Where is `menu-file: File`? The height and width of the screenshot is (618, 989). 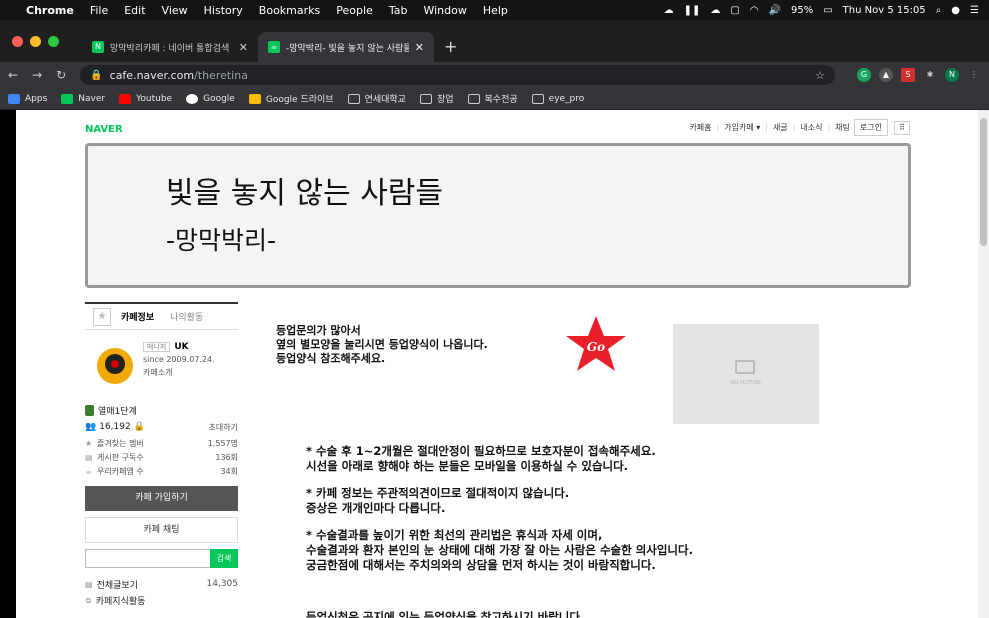 menu-file: File is located at coordinates (99, 10).